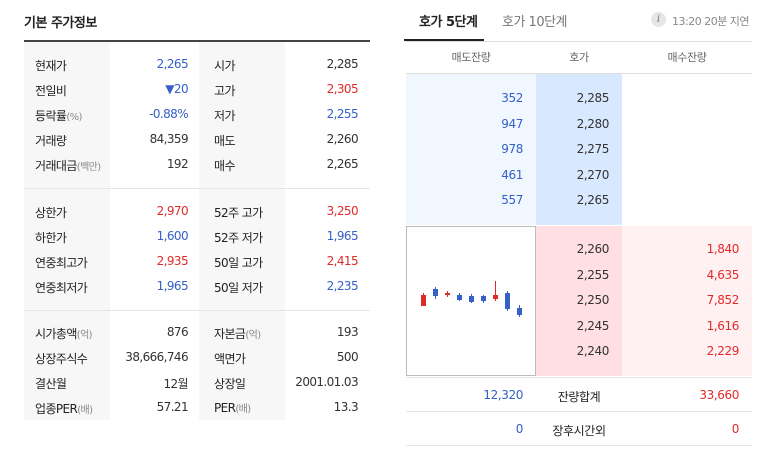  Describe the element at coordinates (719, 395) in the screenshot. I see `total-bid-qty: 33,660` at that location.